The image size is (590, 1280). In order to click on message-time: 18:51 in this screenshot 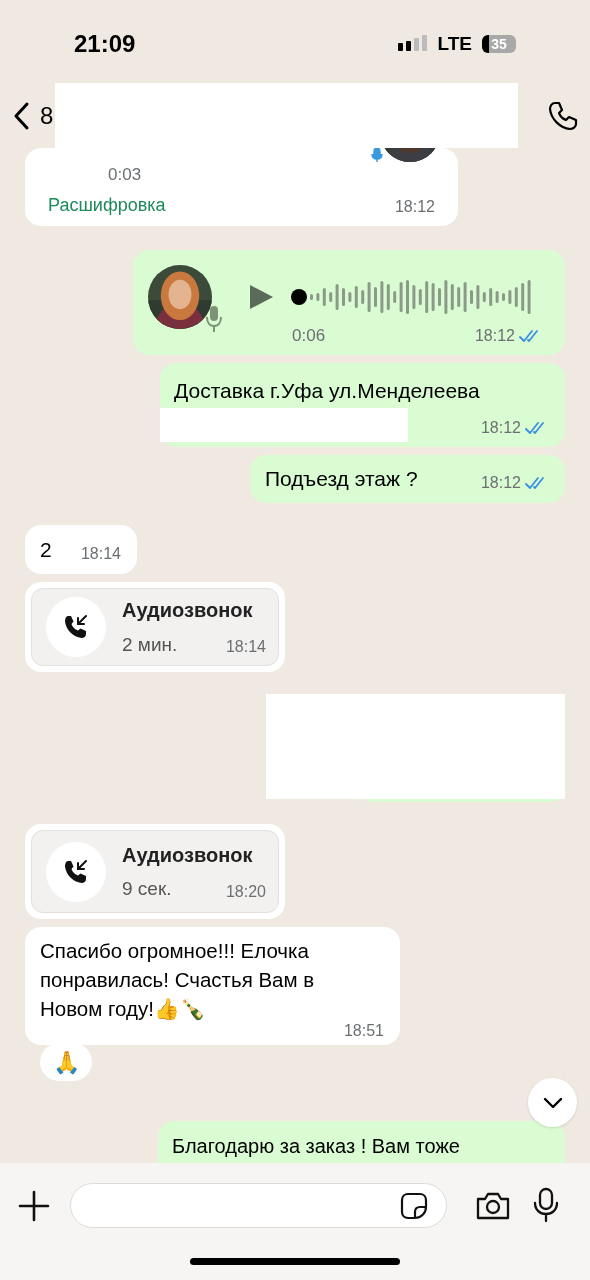, I will do `click(363, 1031)`.